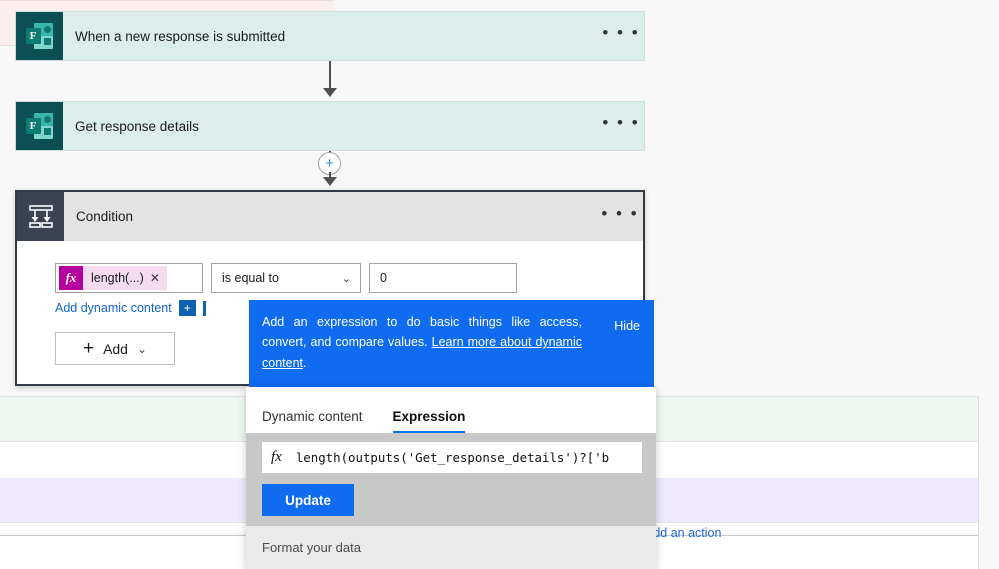 This screenshot has height=569, width=999. I want to click on condition-card-overflow-icon: • • •, so click(620, 216).